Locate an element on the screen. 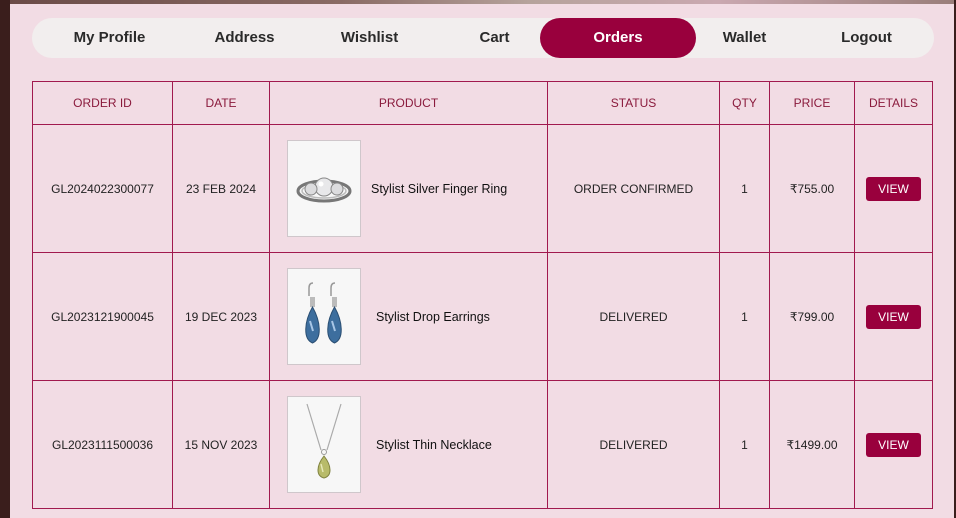 This screenshot has width=956, height=518. necklace-image is located at coordinates (324, 444).